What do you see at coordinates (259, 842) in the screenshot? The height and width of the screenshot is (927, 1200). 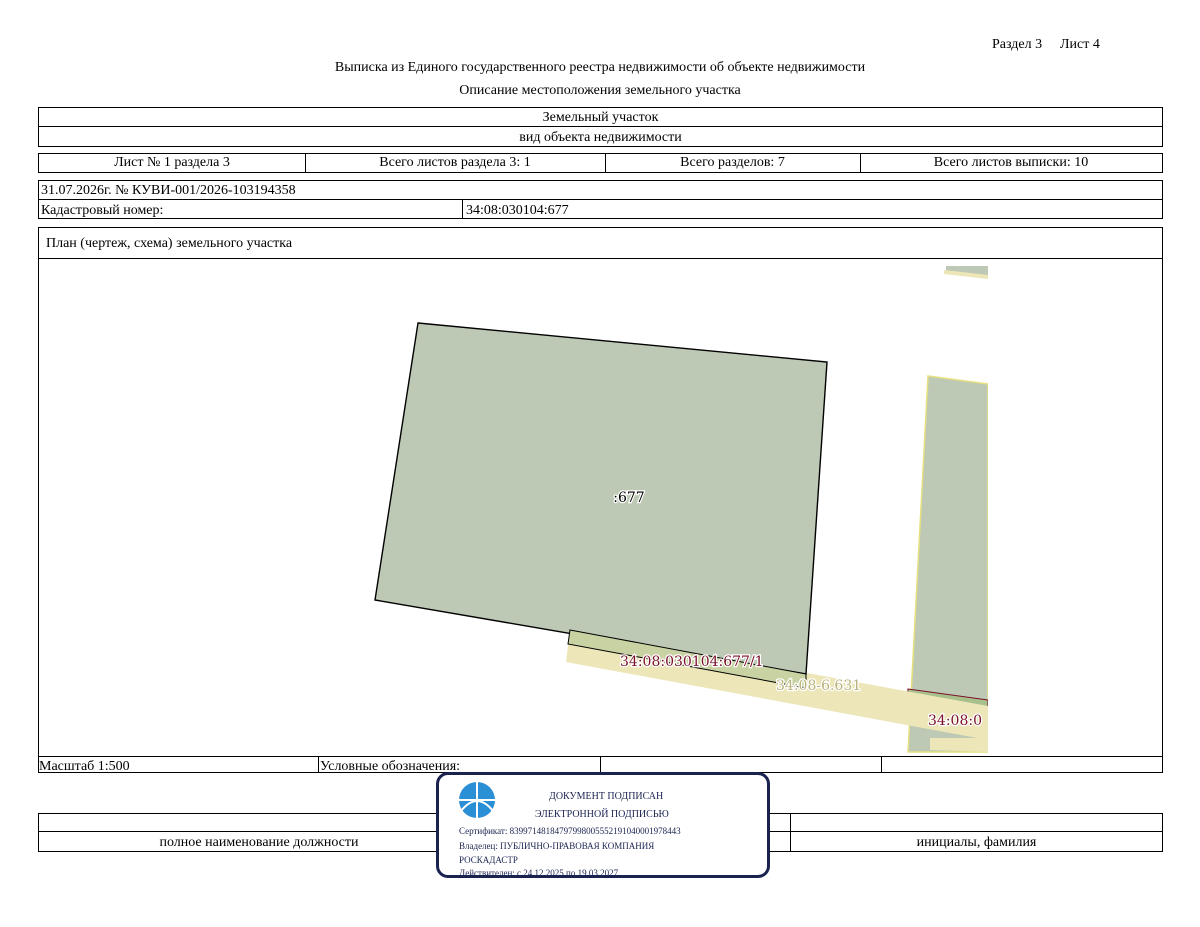 I see `position-caption: полное наименование должности` at bounding box center [259, 842].